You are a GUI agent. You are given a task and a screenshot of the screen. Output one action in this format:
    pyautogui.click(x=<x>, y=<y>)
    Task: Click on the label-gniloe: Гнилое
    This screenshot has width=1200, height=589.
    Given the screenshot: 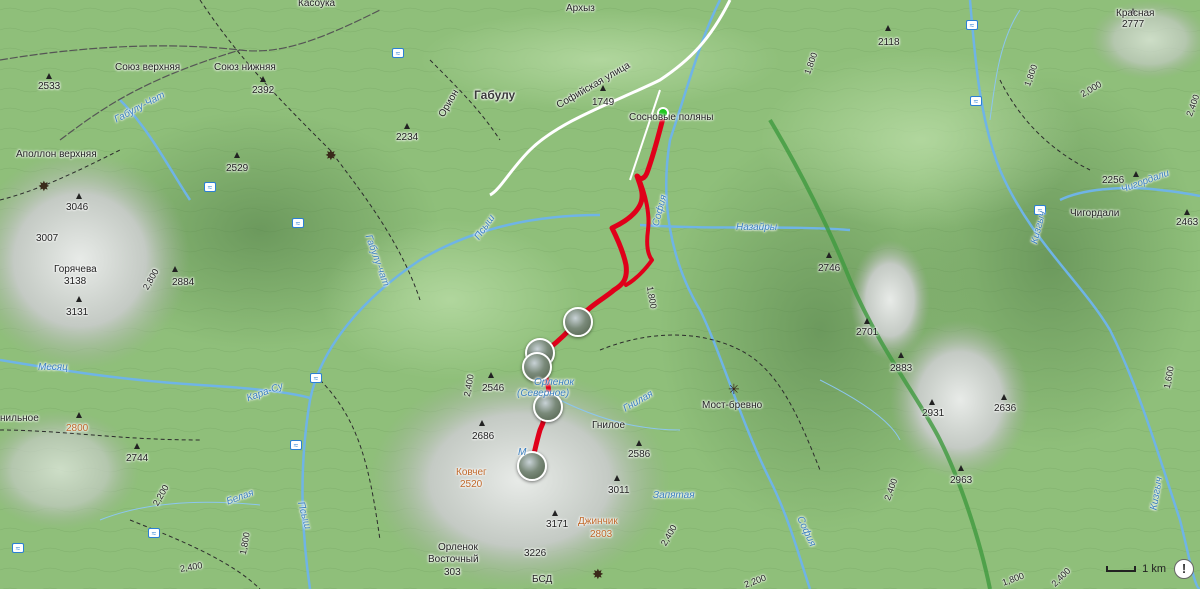 What is the action you would take?
    pyautogui.click(x=609, y=425)
    